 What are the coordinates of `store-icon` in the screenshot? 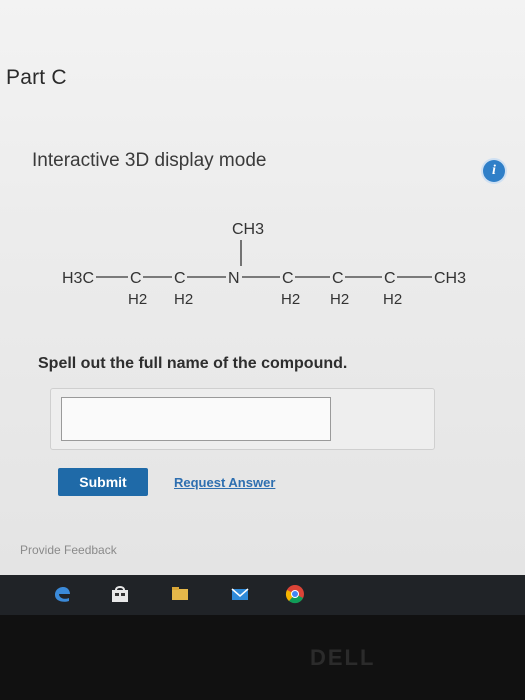 It's located at (120, 594).